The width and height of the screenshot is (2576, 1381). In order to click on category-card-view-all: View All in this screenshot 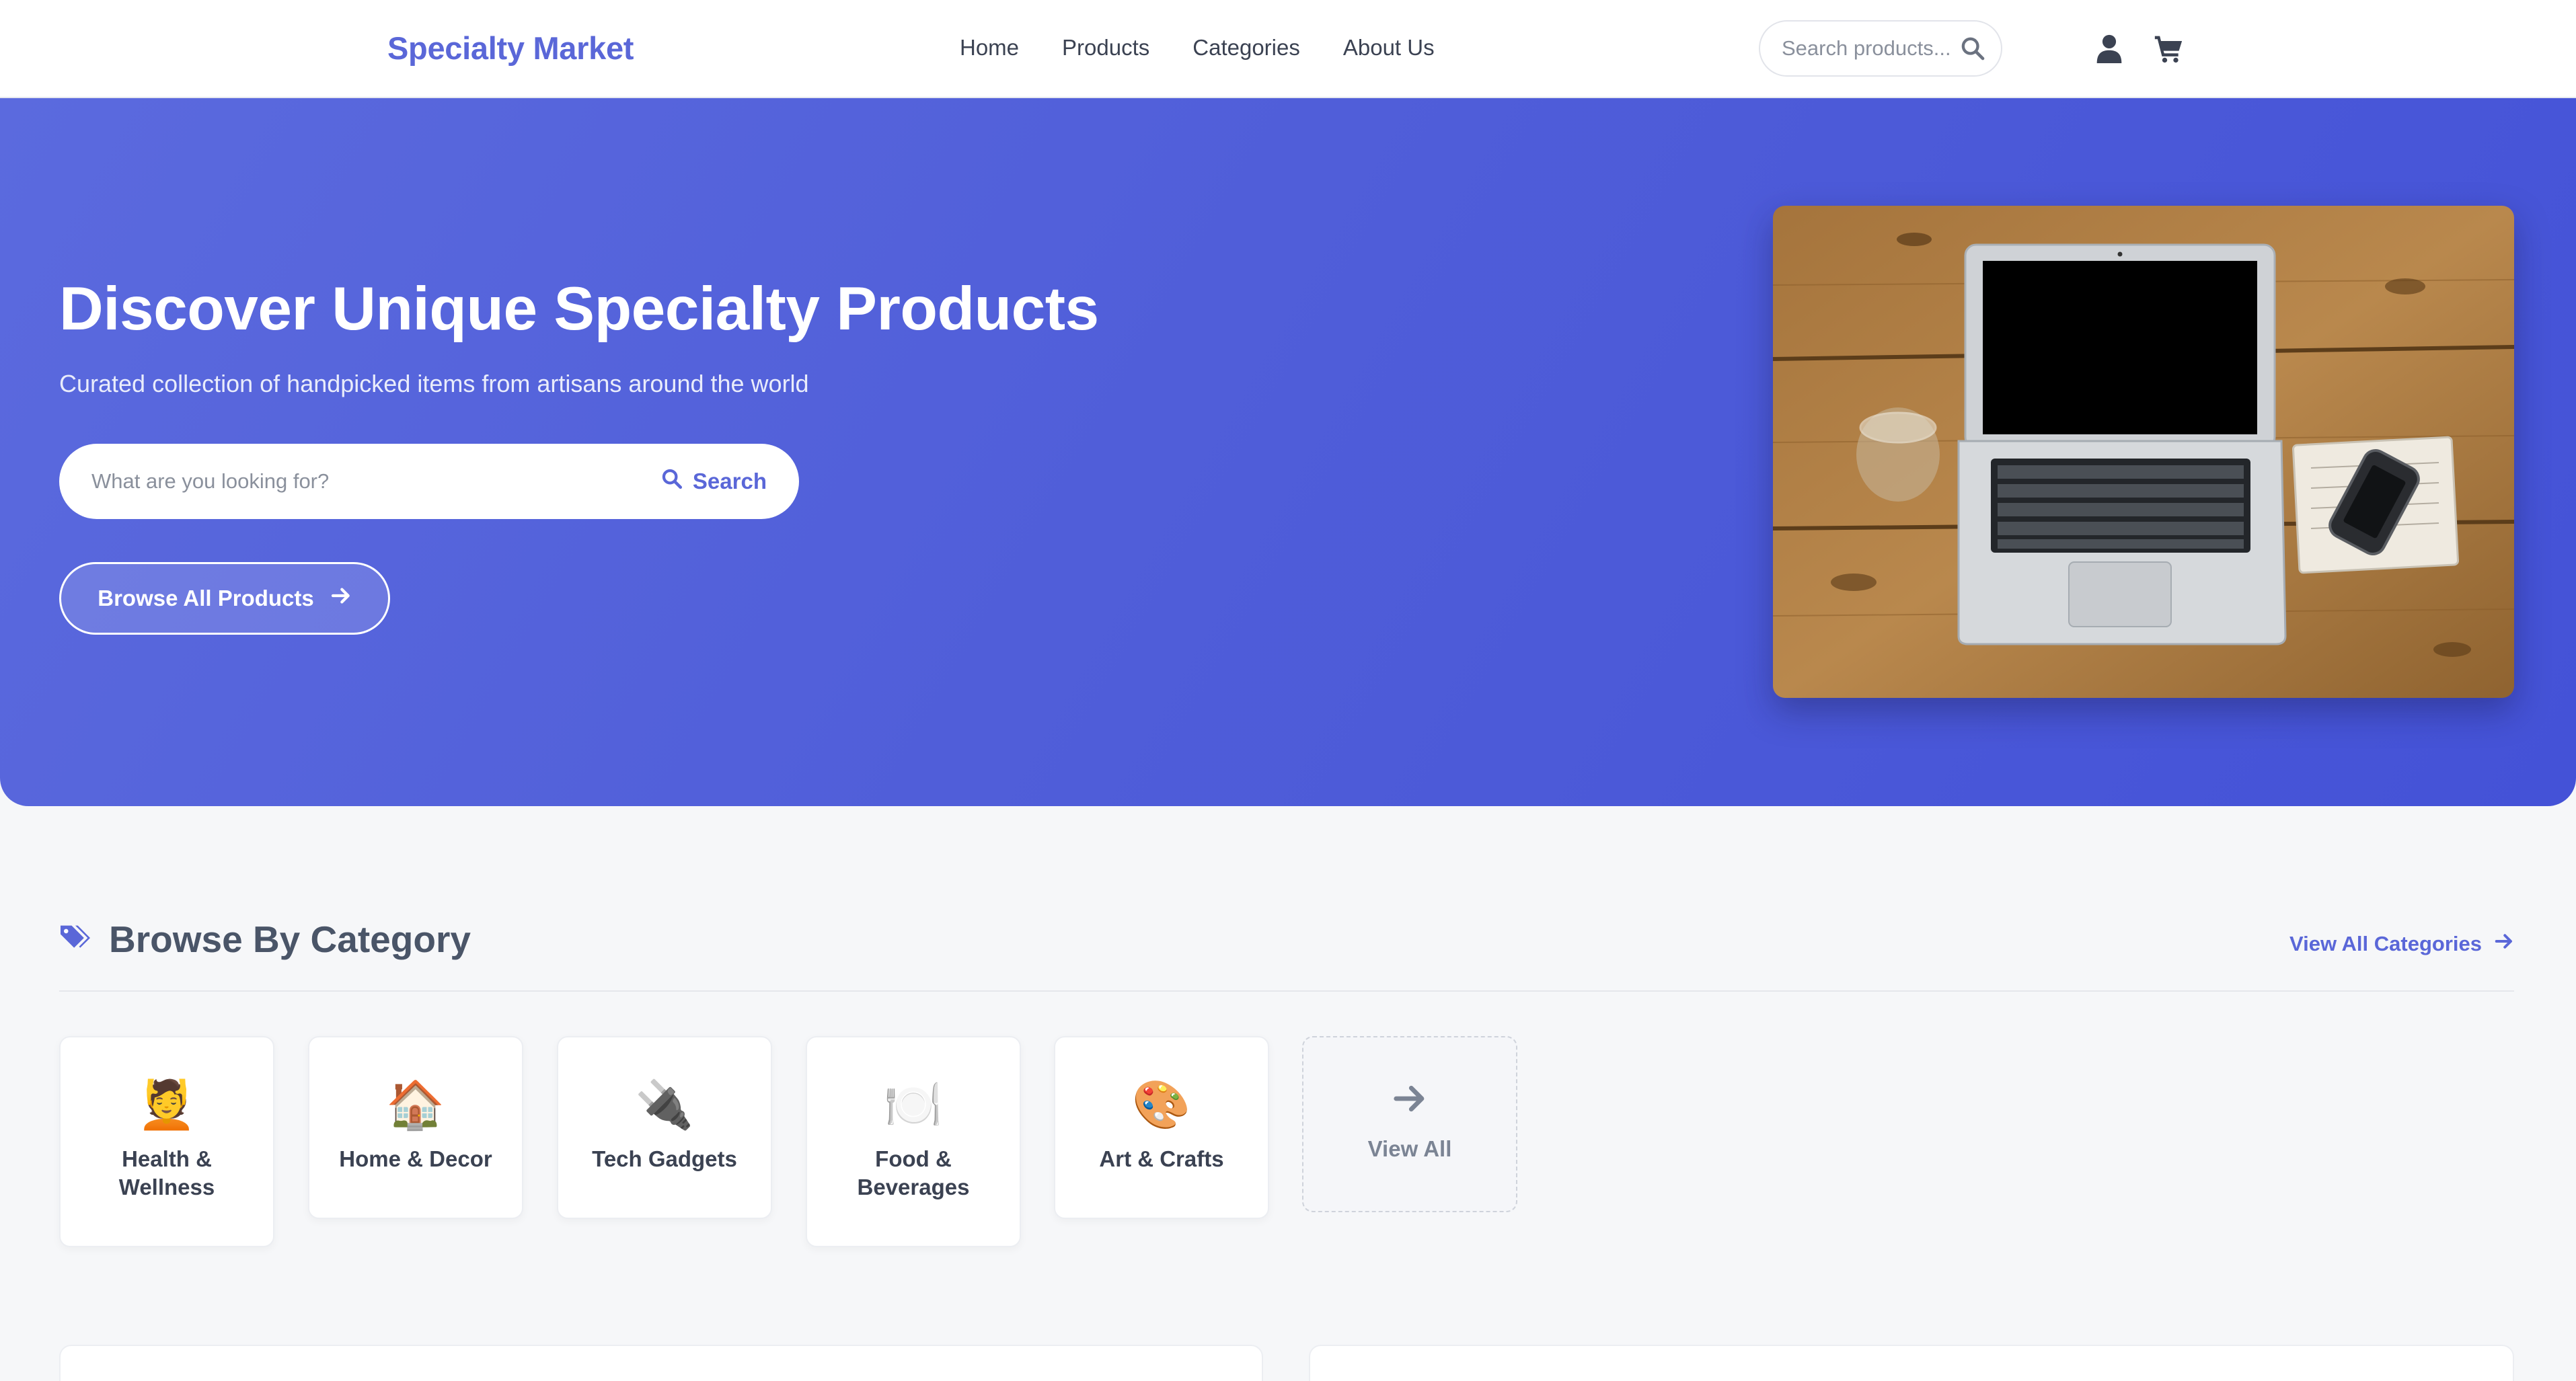, I will do `click(1409, 1124)`.